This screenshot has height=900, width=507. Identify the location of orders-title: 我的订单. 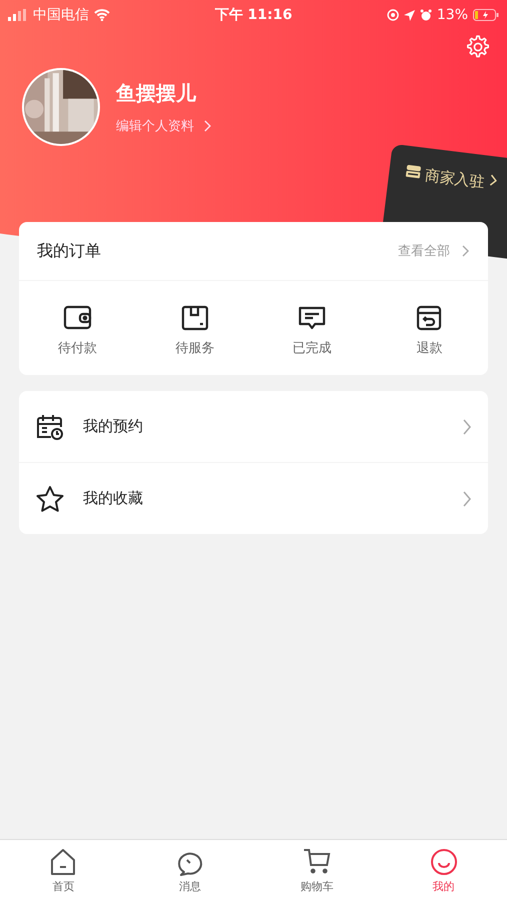
(69, 251).